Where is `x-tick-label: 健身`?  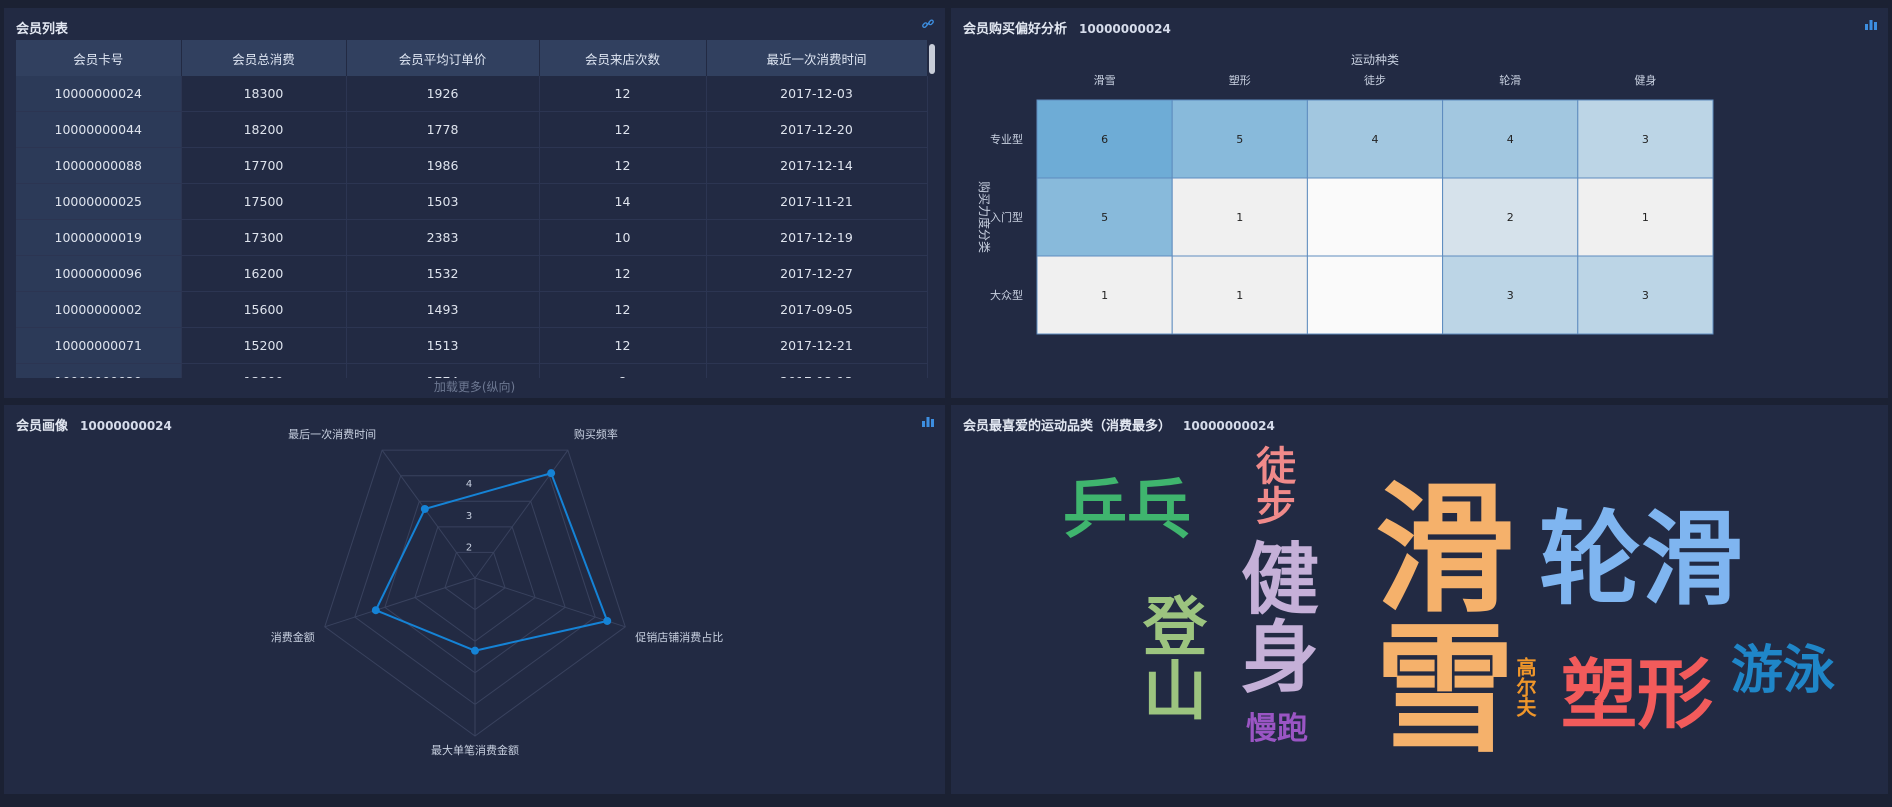 x-tick-label: 健身 is located at coordinates (1645, 80).